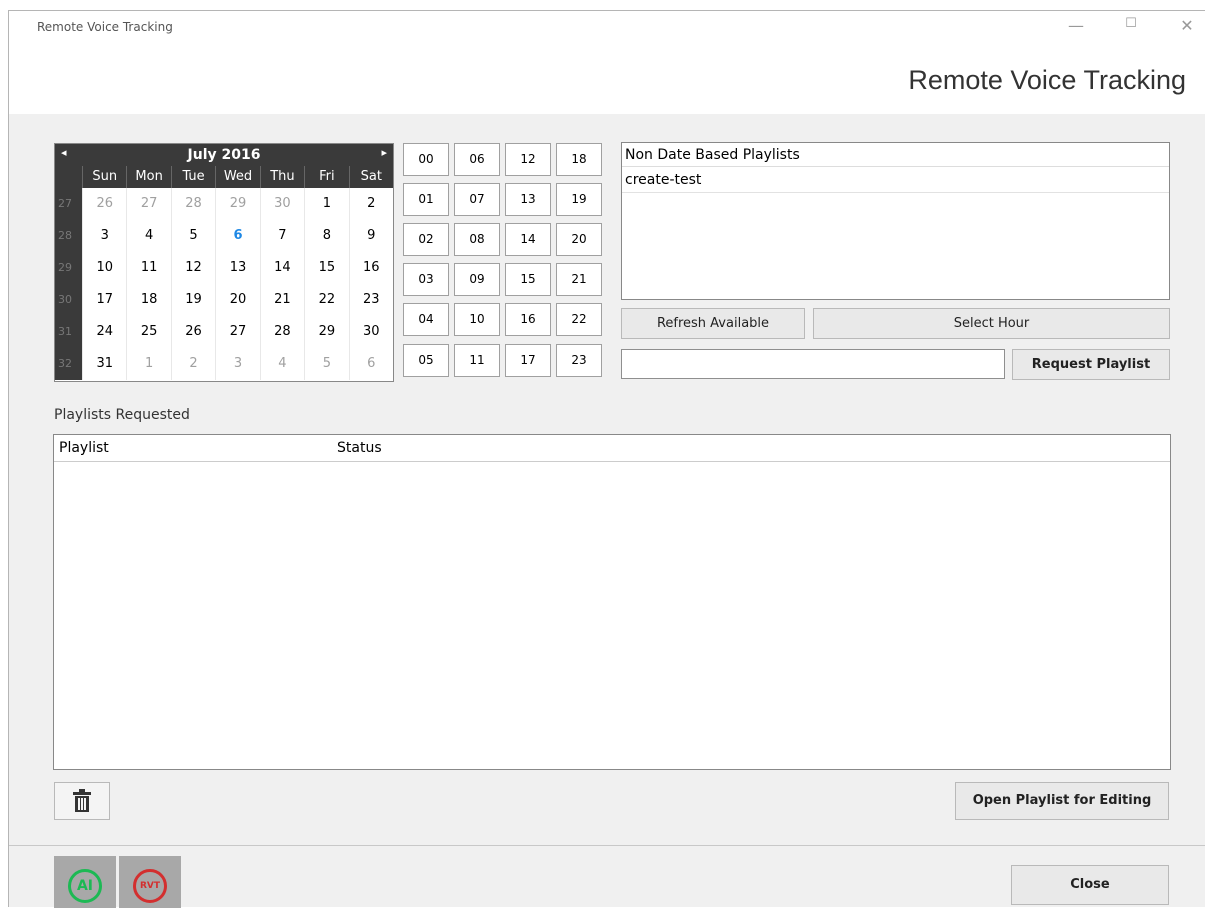  Describe the element at coordinates (370, 268) in the screenshot. I see `calendar-day: 16` at that location.